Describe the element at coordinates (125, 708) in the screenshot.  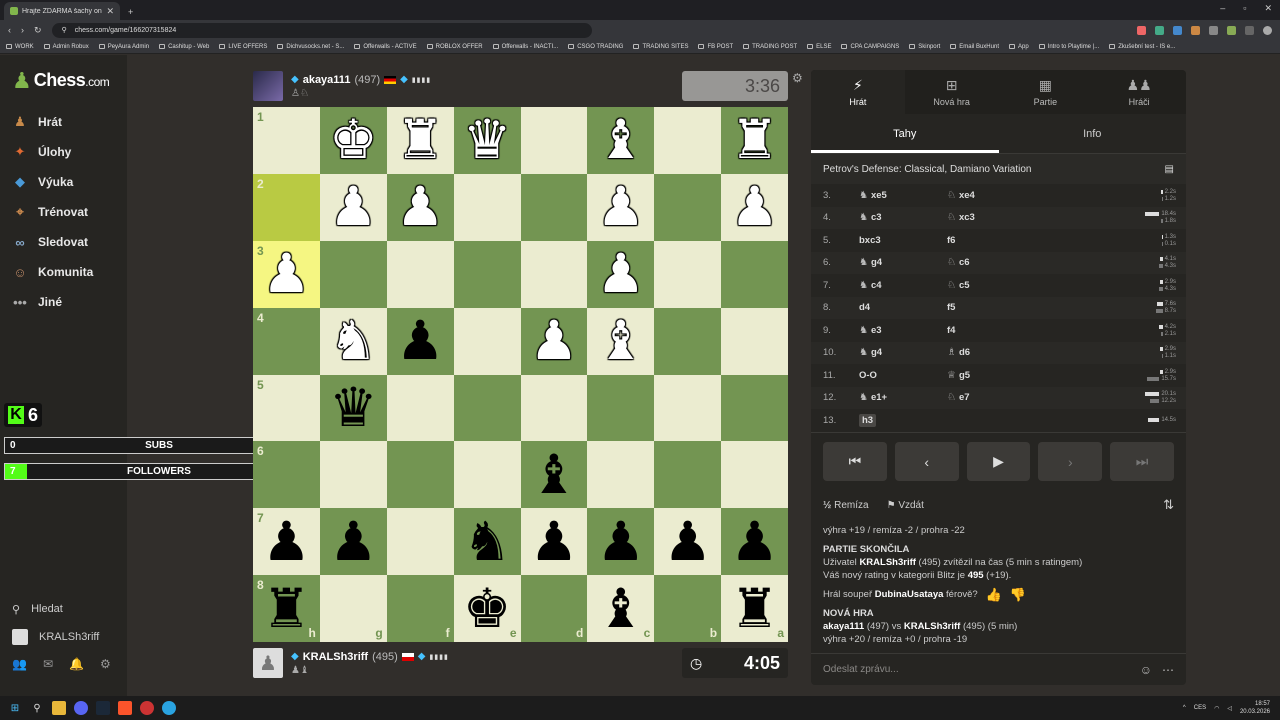
I see `brave-browser-icon` at that location.